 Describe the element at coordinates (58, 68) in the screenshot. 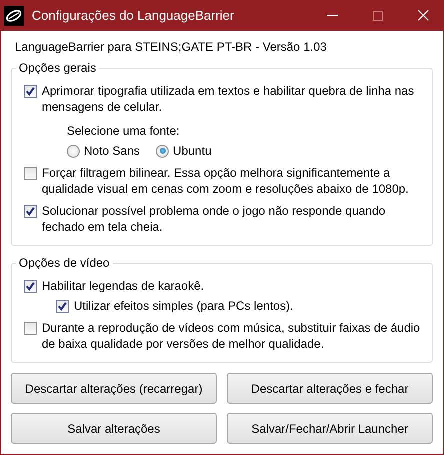

I see `group-title: Opções gerais` at that location.